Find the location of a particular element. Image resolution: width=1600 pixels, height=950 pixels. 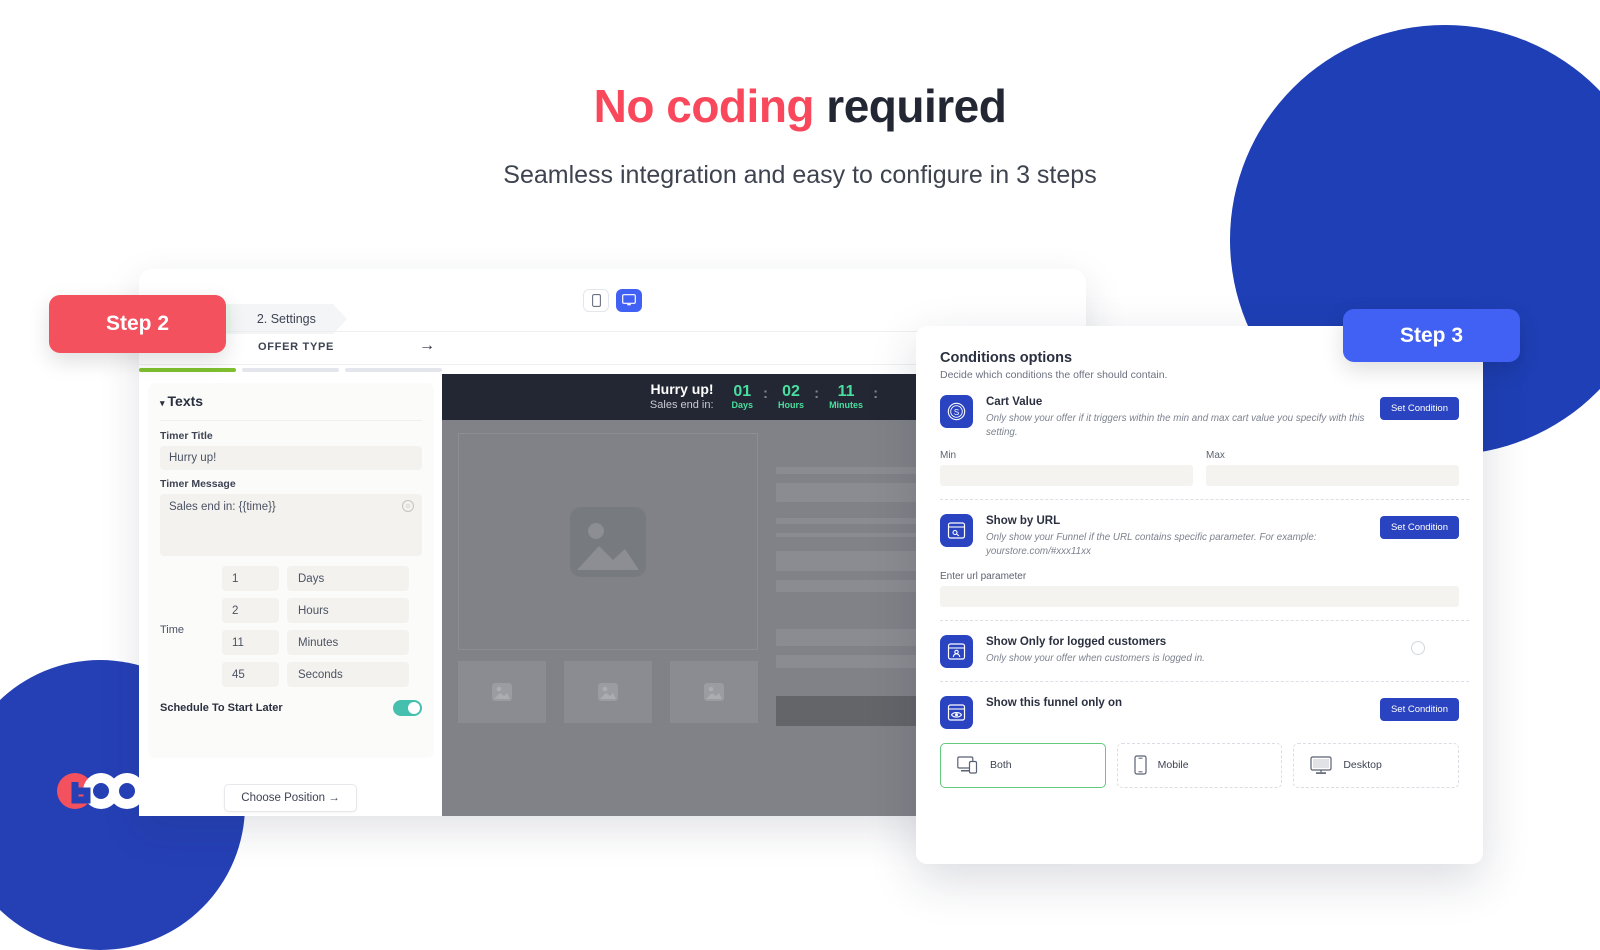

preview-timer-title: Hurry up! is located at coordinates (682, 389).